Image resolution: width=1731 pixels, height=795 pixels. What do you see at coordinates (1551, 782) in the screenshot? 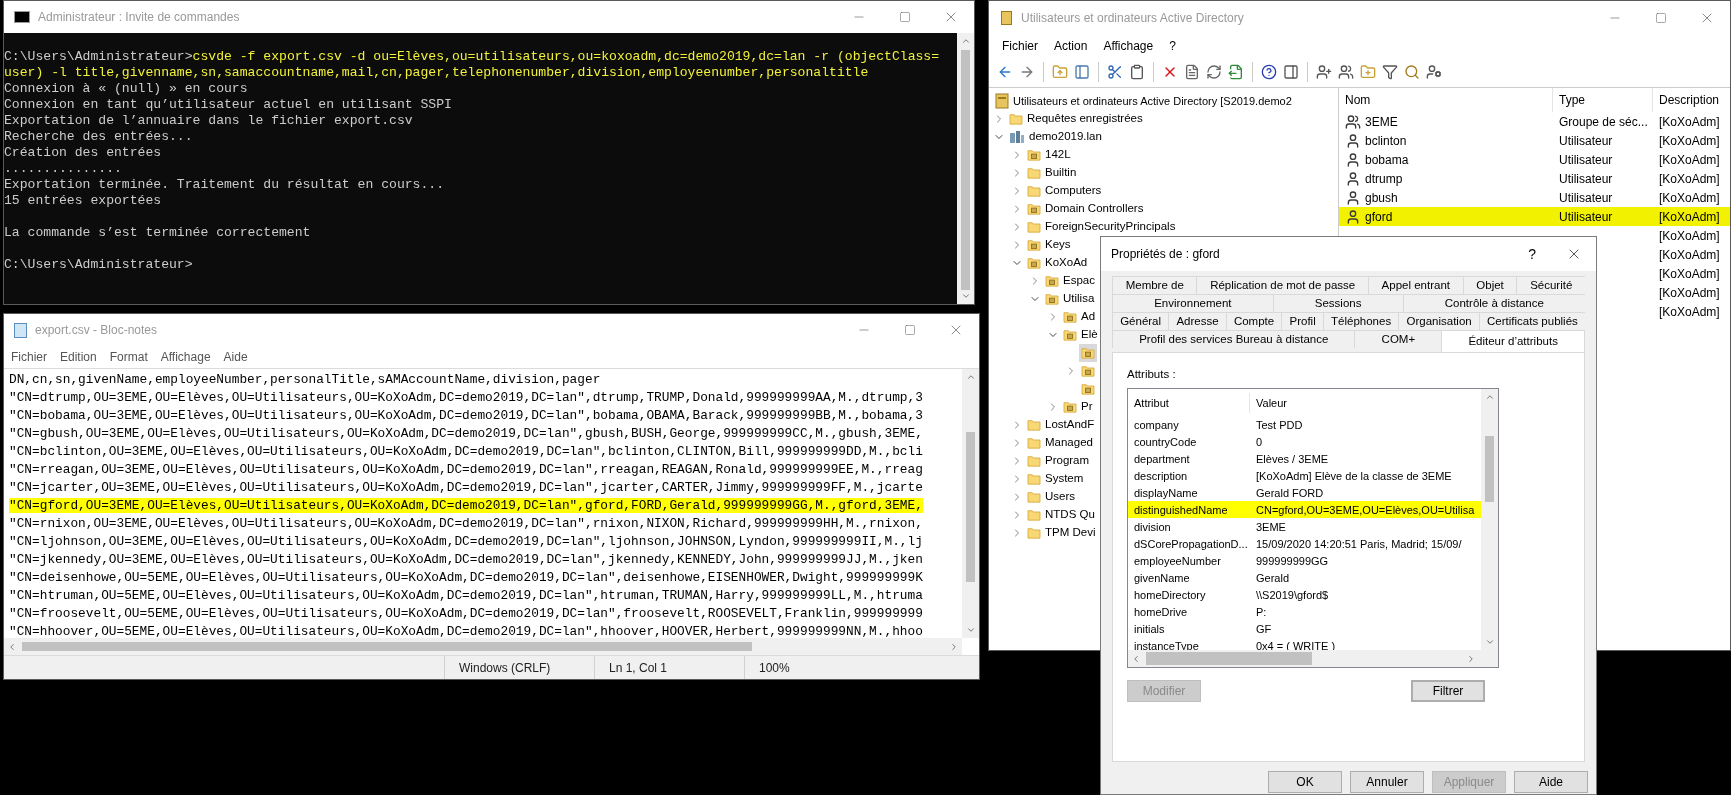
I see `dialog-button: Aide` at bounding box center [1551, 782].